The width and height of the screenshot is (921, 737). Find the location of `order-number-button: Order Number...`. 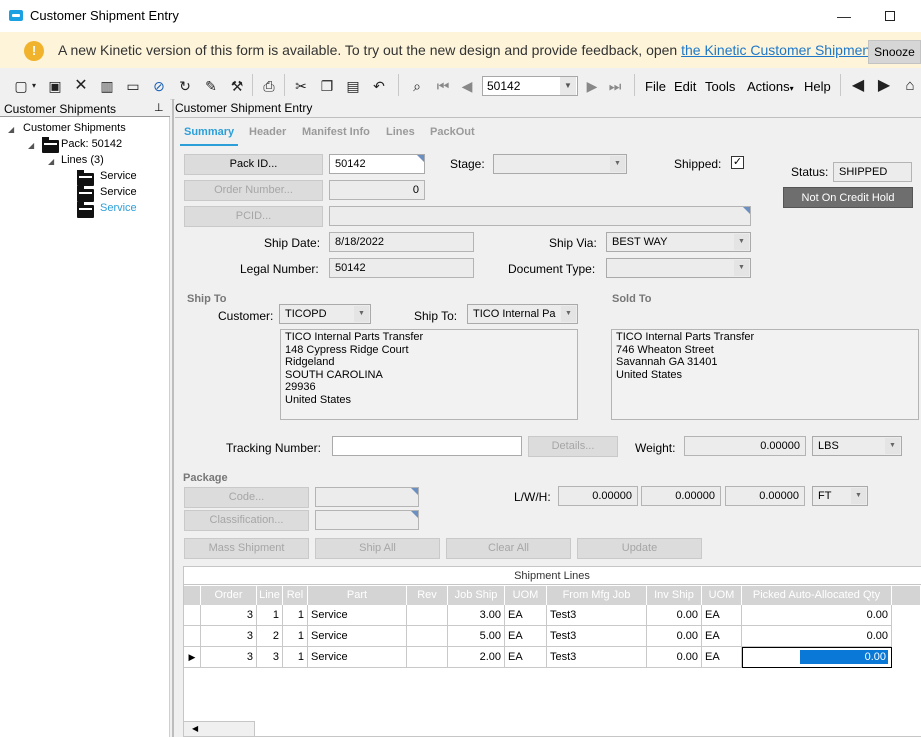

order-number-button: Order Number... is located at coordinates (253, 190).